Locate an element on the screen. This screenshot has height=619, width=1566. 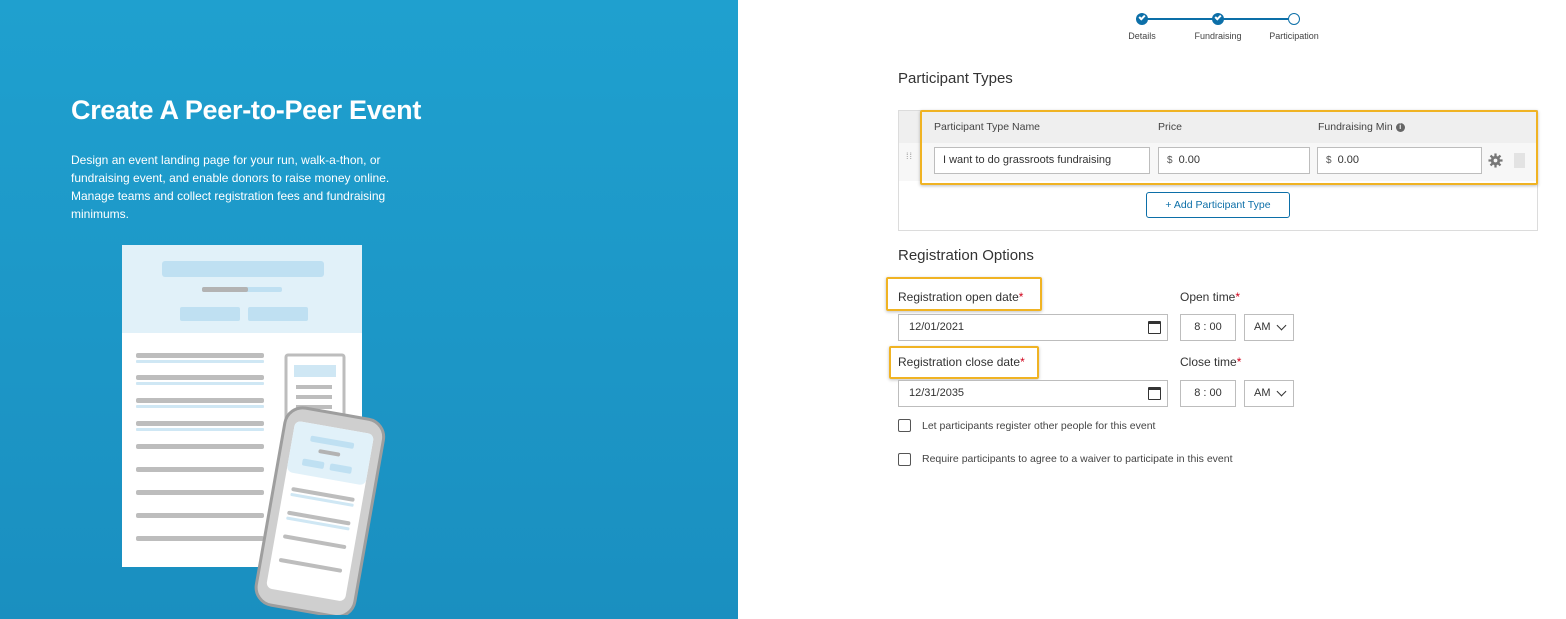
open-time-ampm-select: AM is located at coordinates (1269, 327).